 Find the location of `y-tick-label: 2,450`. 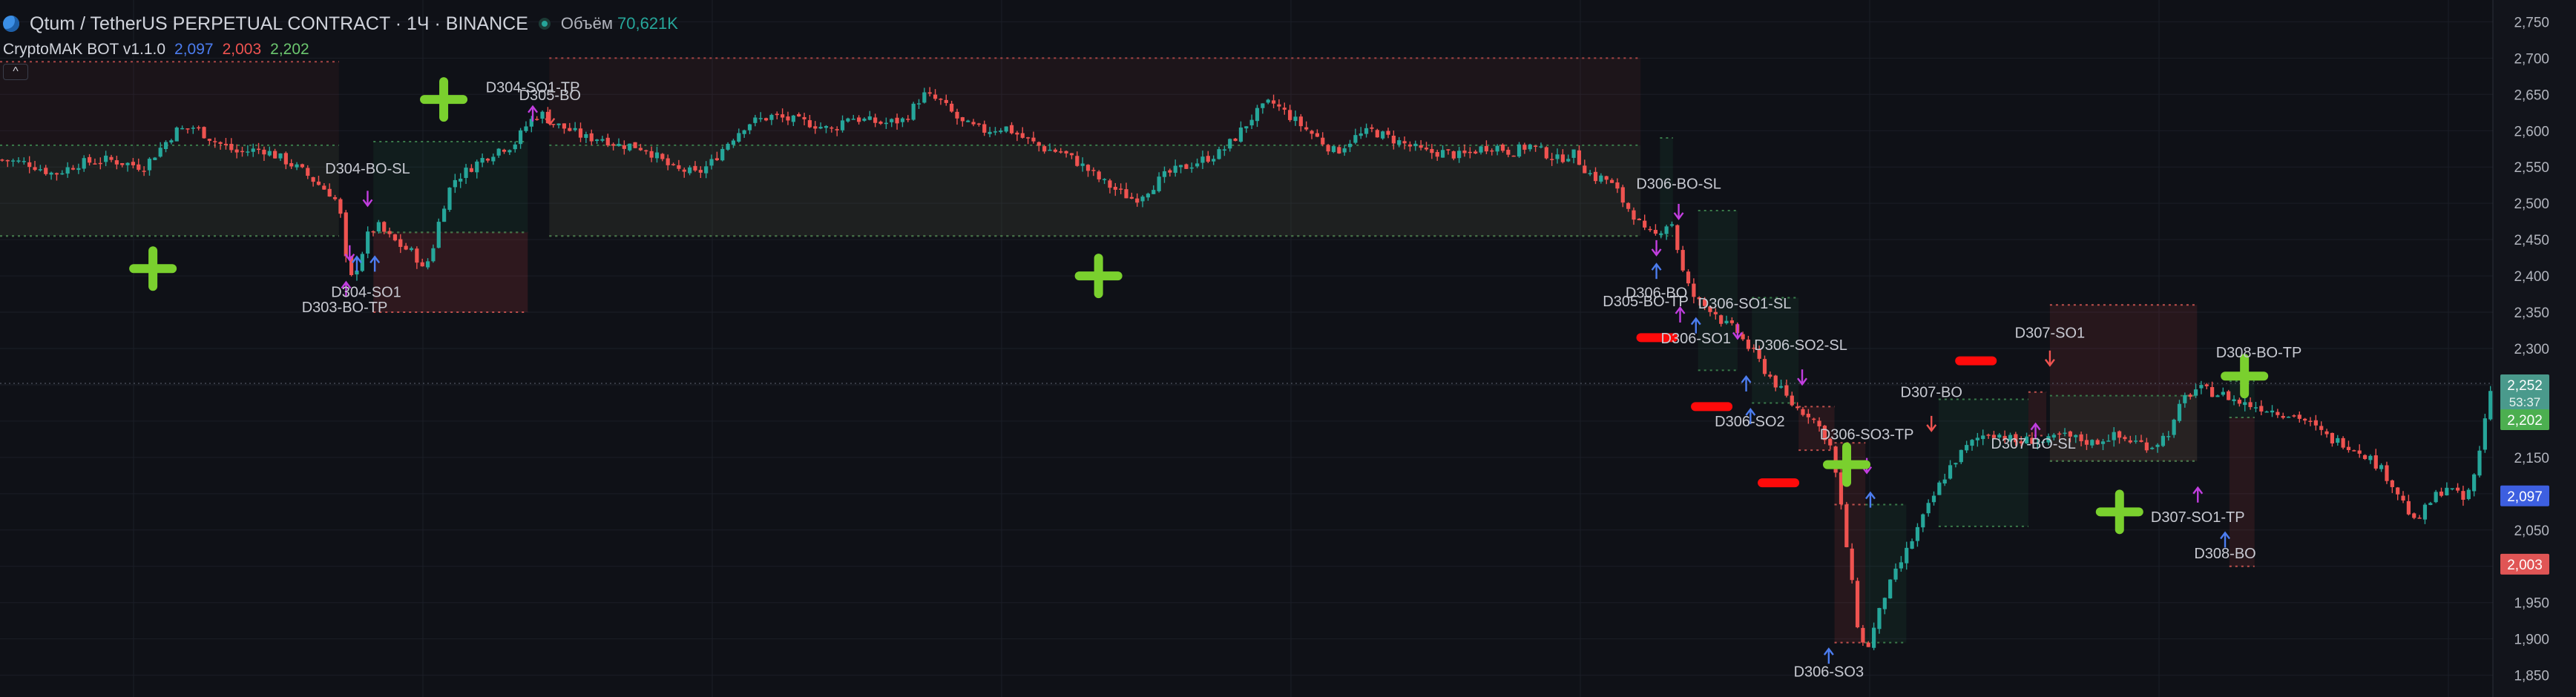

y-tick-label: 2,450 is located at coordinates (2531, 241).